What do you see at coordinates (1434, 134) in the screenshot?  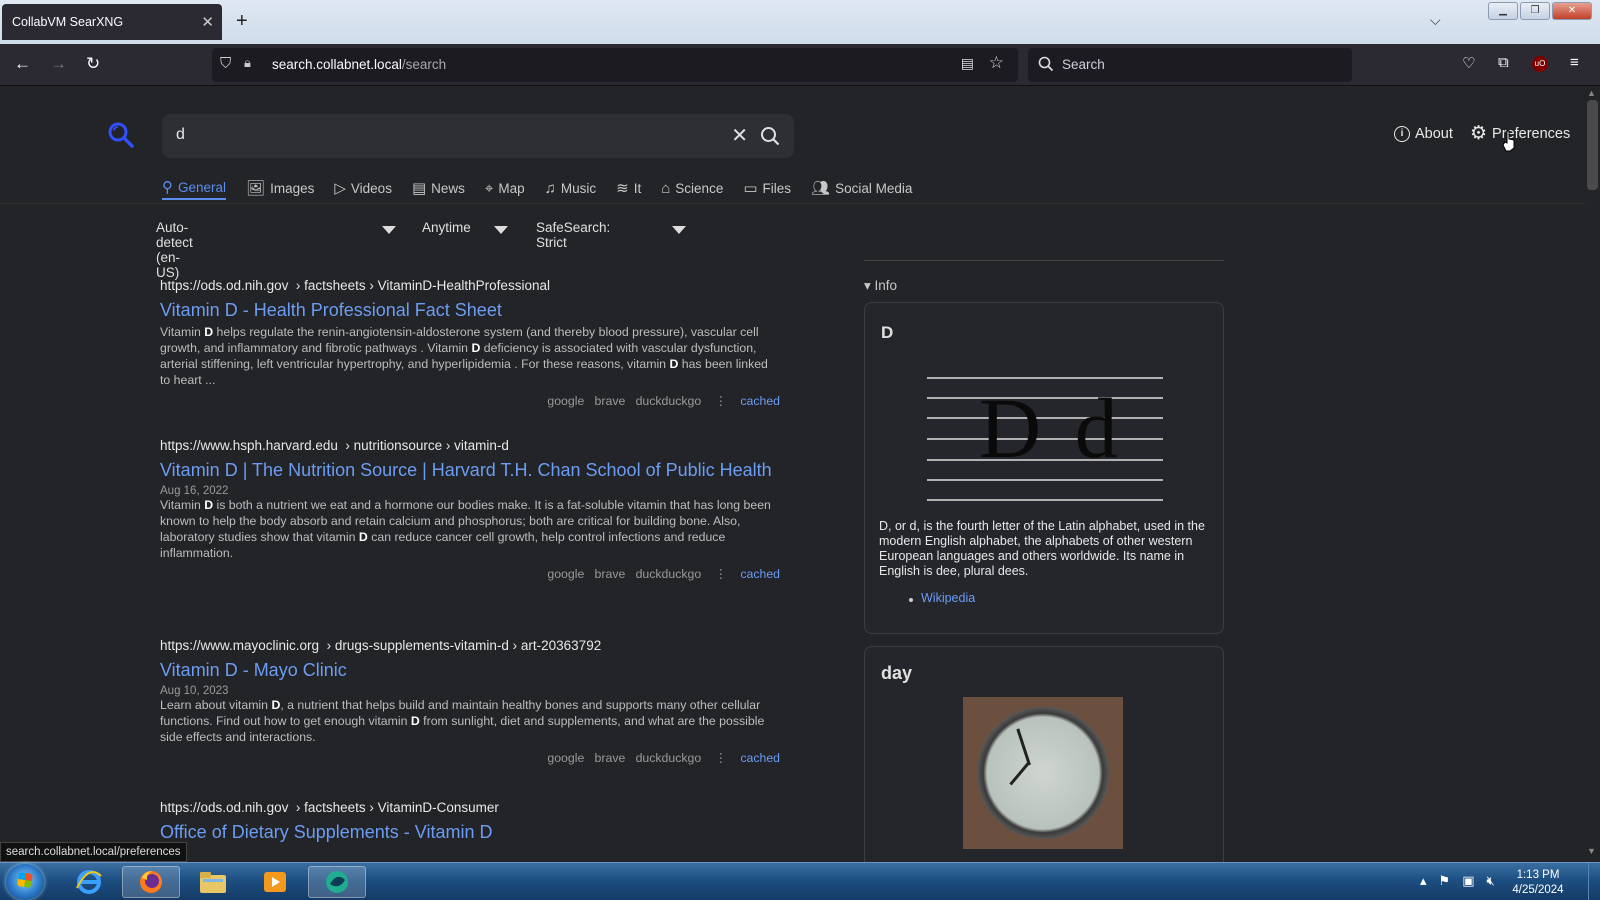 I see `about-label: About` at bounding box center [1434, 134].